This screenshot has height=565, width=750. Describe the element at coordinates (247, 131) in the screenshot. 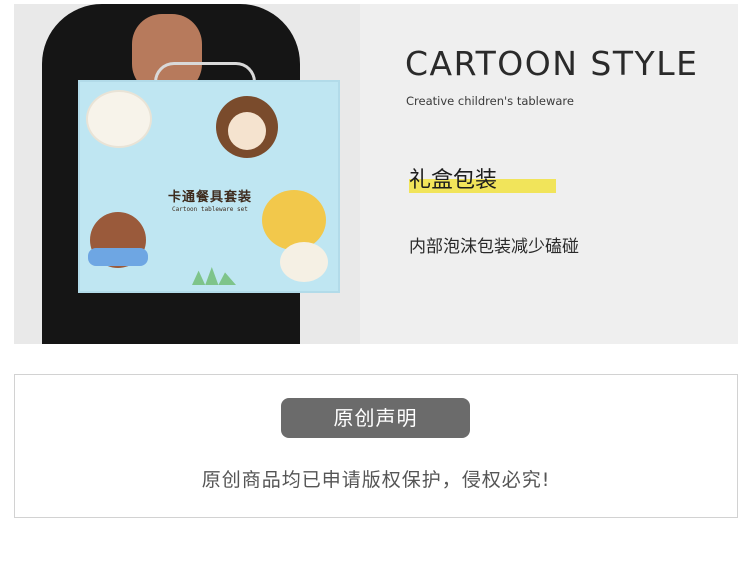

I see `monkey-face-illustration` at that location.